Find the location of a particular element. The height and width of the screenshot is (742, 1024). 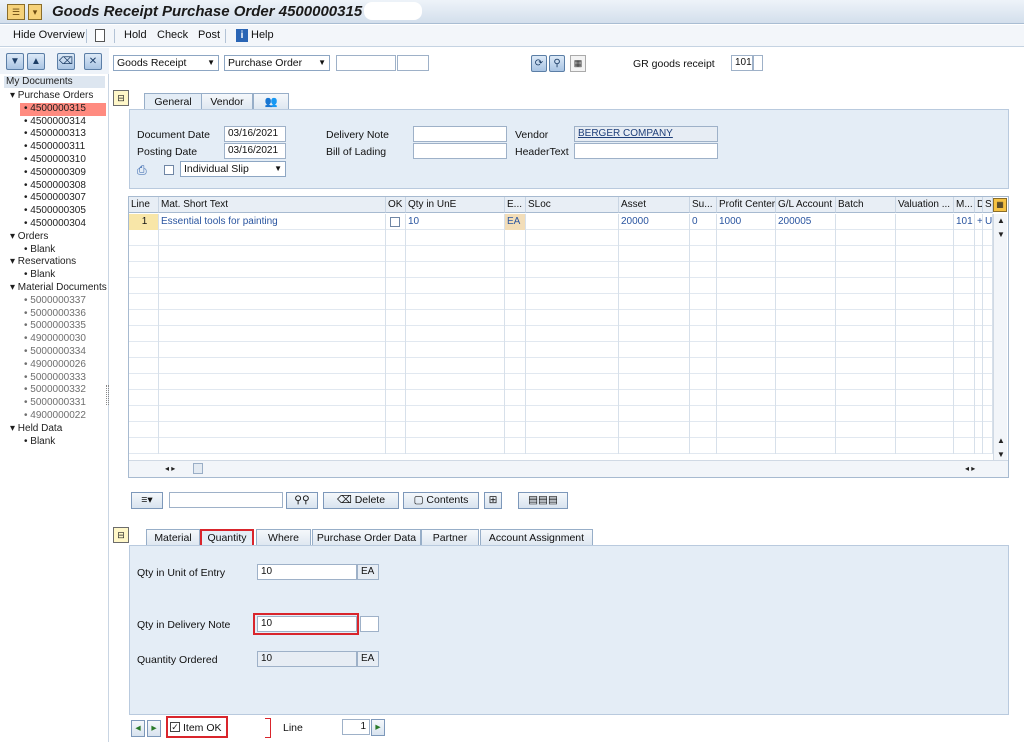

row-ok-checkbox is located at coordinates (395, 222).